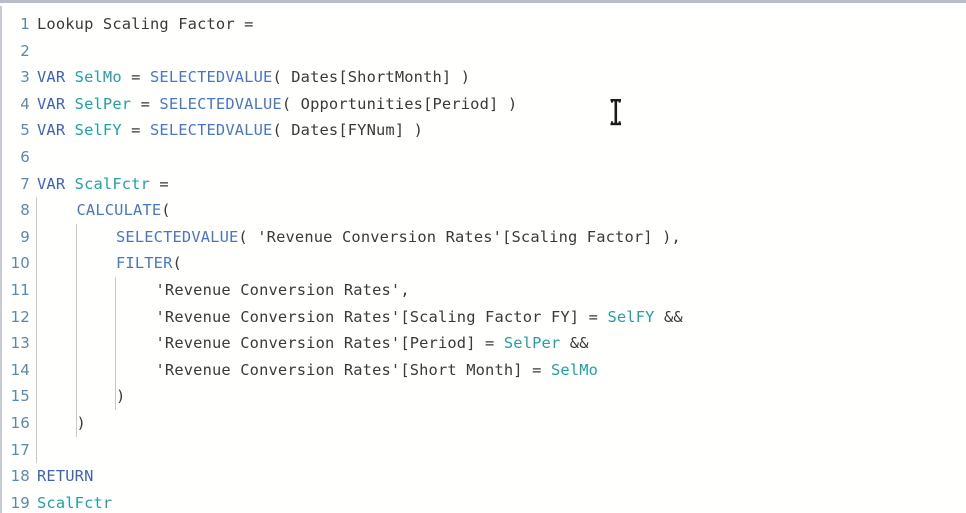 The height and width of the screenshot is (513, 966). What do you see at coordinates (399, 103) in the screenshot?
I see `code-token-plain: ( Opportunities[Period] )` at bounding box center [399, 103].